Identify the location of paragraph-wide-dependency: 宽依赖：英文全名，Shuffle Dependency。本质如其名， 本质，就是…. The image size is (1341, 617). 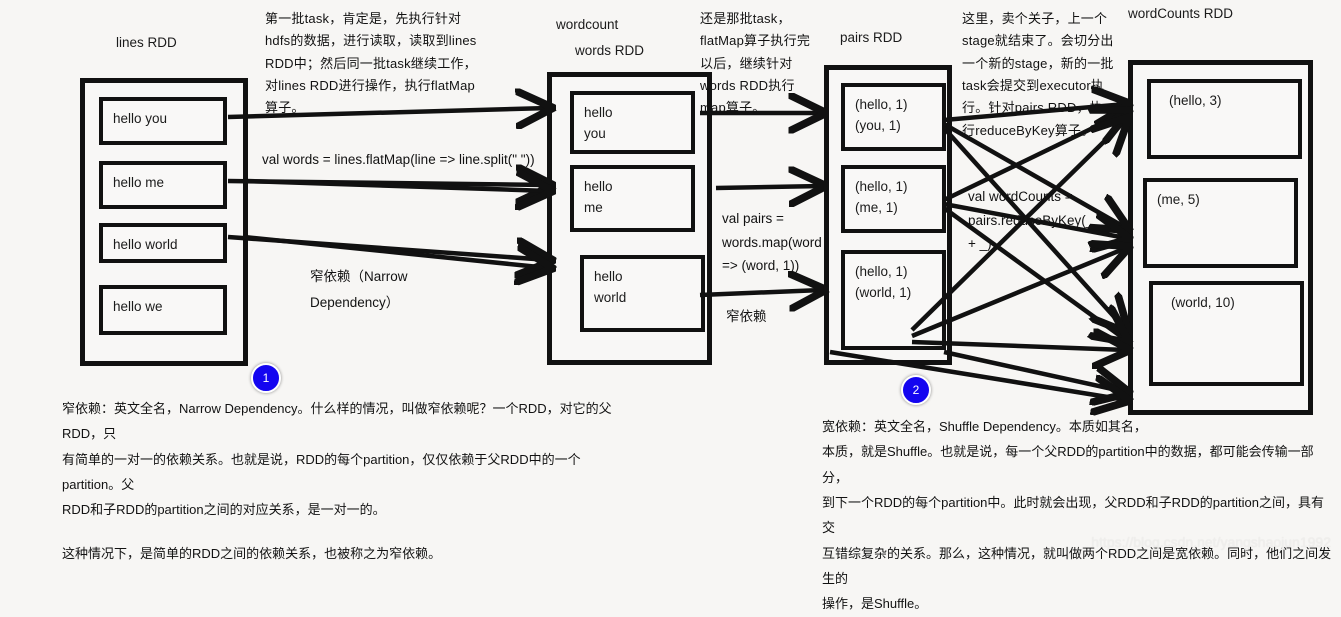
(1077, 515).